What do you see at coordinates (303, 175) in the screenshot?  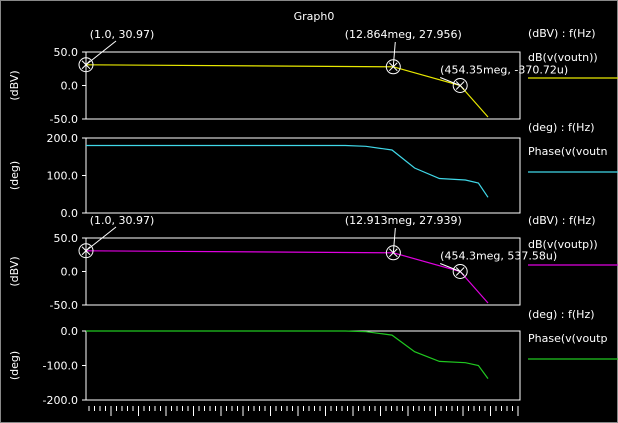 I see `panel-2-frame` at bounding box center [303, 175].